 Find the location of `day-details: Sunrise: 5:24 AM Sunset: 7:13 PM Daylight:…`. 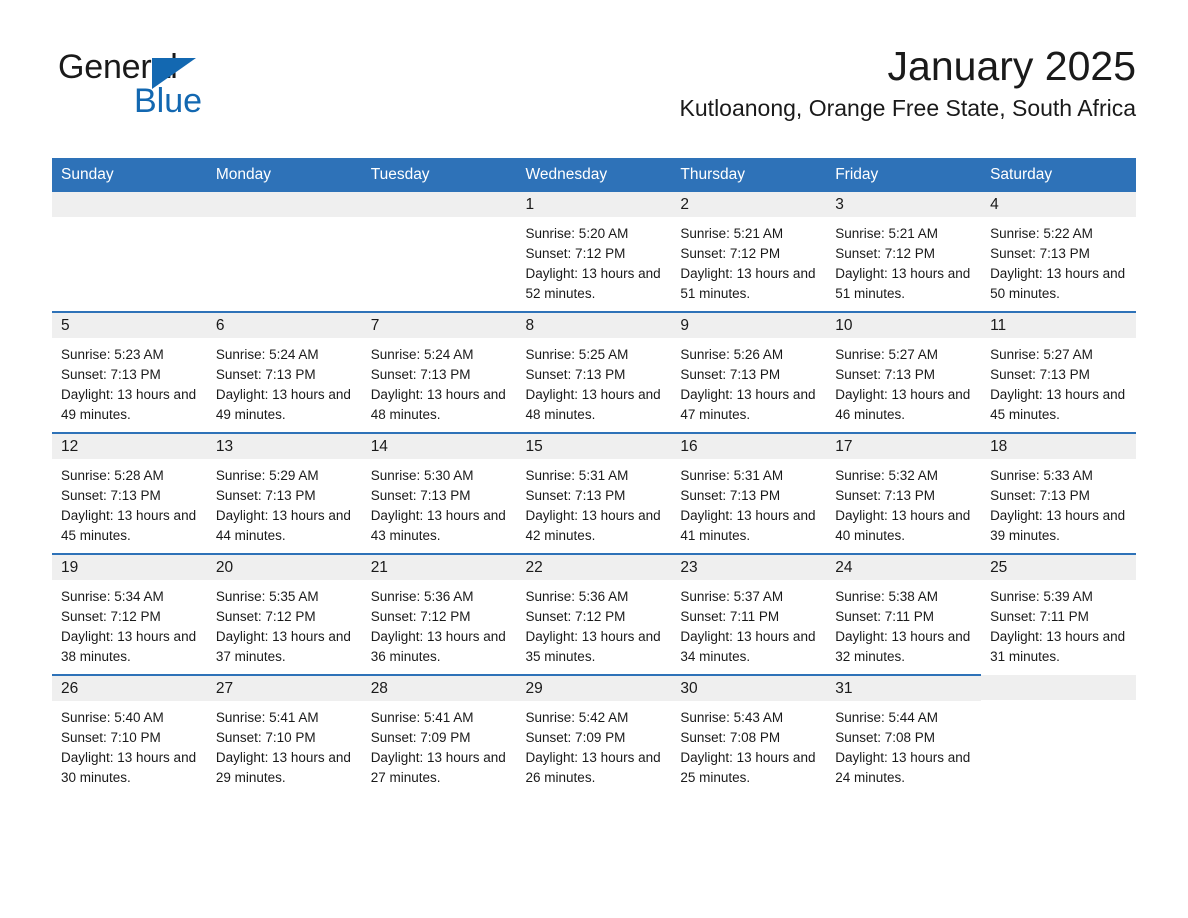

day-details: Sunrise: 5:24 AM Sunset: 7:13 PM Daylight:… is located at coordinates (284, 381).